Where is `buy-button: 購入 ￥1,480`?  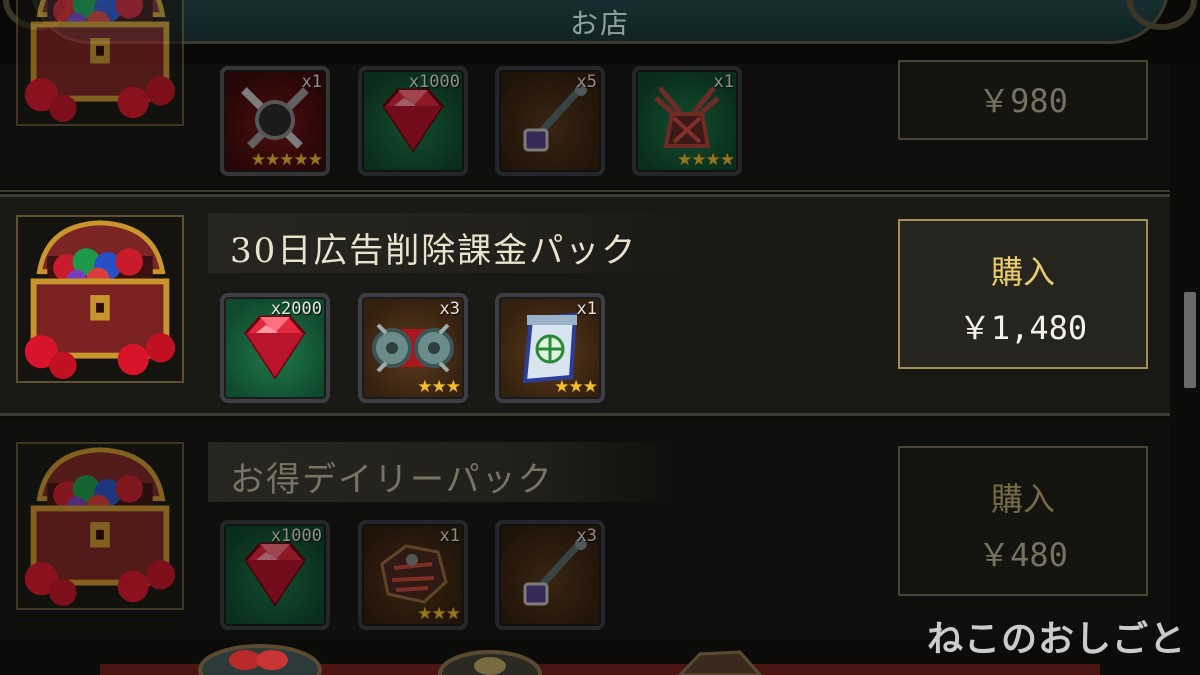 buy-button: 購入 ￥1,480 is located at coordinates (1023, 294).